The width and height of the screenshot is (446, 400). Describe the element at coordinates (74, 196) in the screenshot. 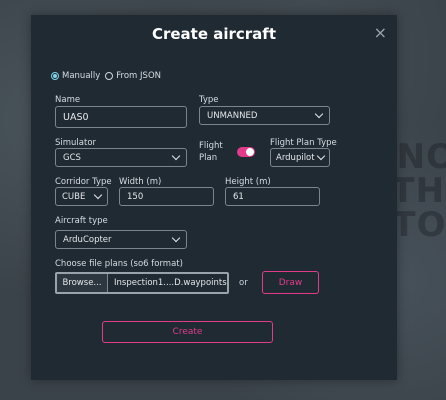

I see `corridor-type-value: CUBE` at that location.